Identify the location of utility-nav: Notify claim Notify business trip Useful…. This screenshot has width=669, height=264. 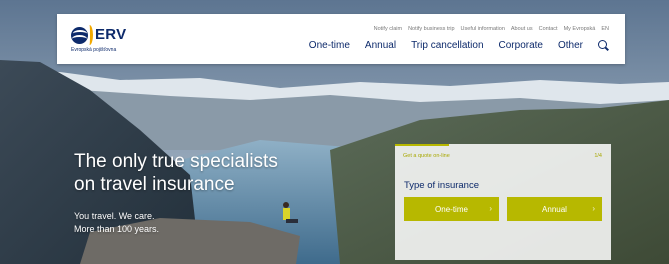
(491, 29).